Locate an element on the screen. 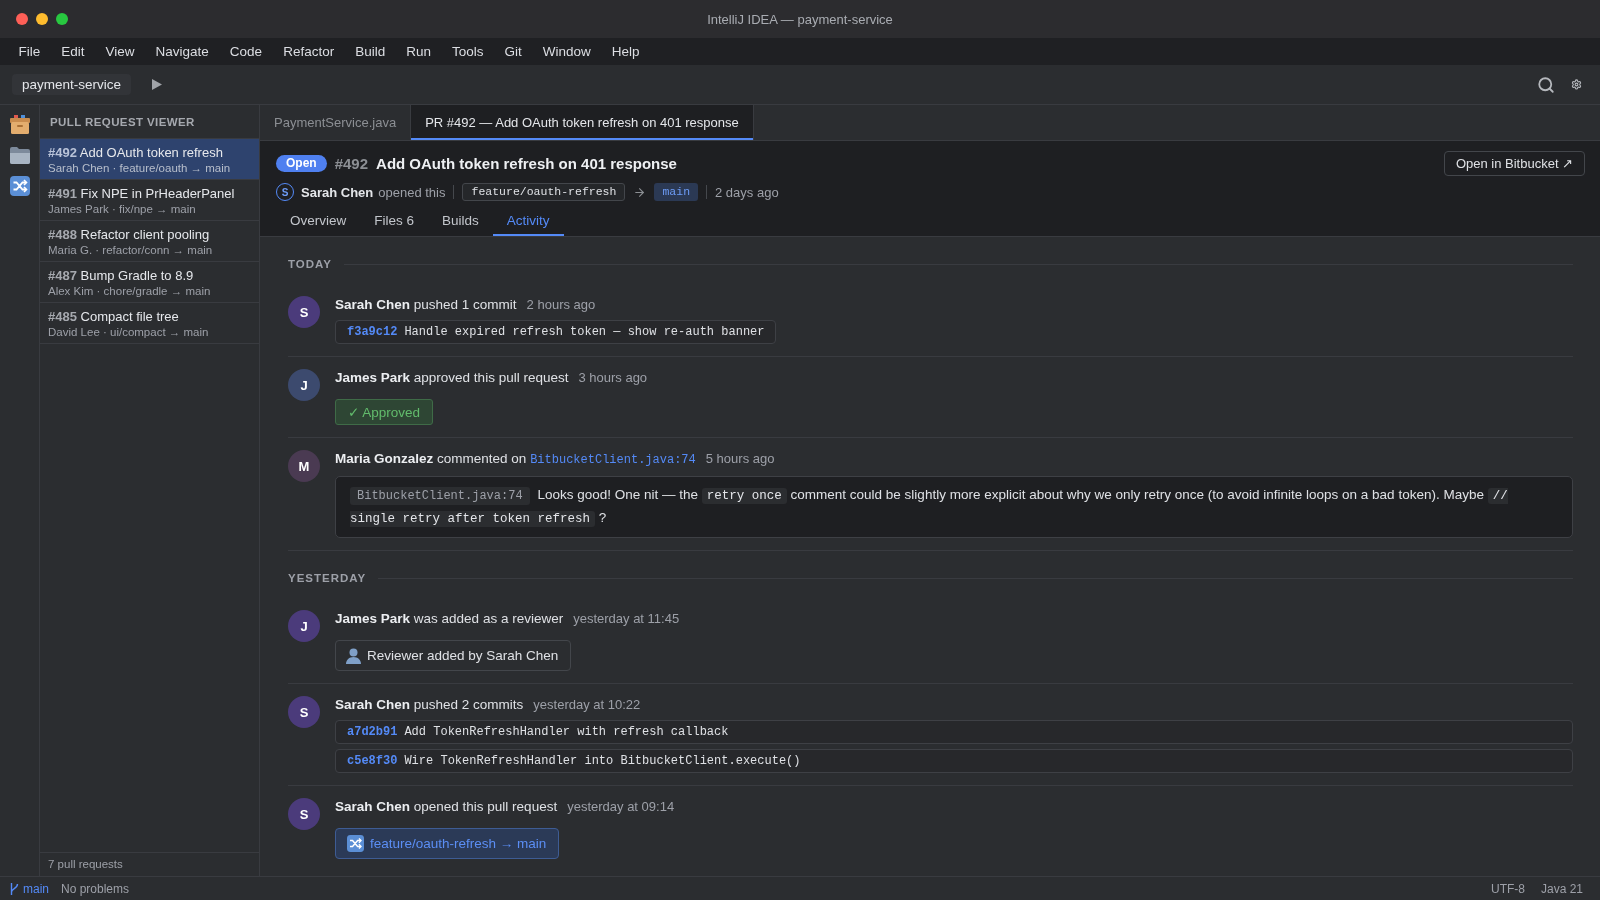 Image resolution: width=1600 pixels, height=900 pixels. search-icon is located at coordinates (1546, 84).